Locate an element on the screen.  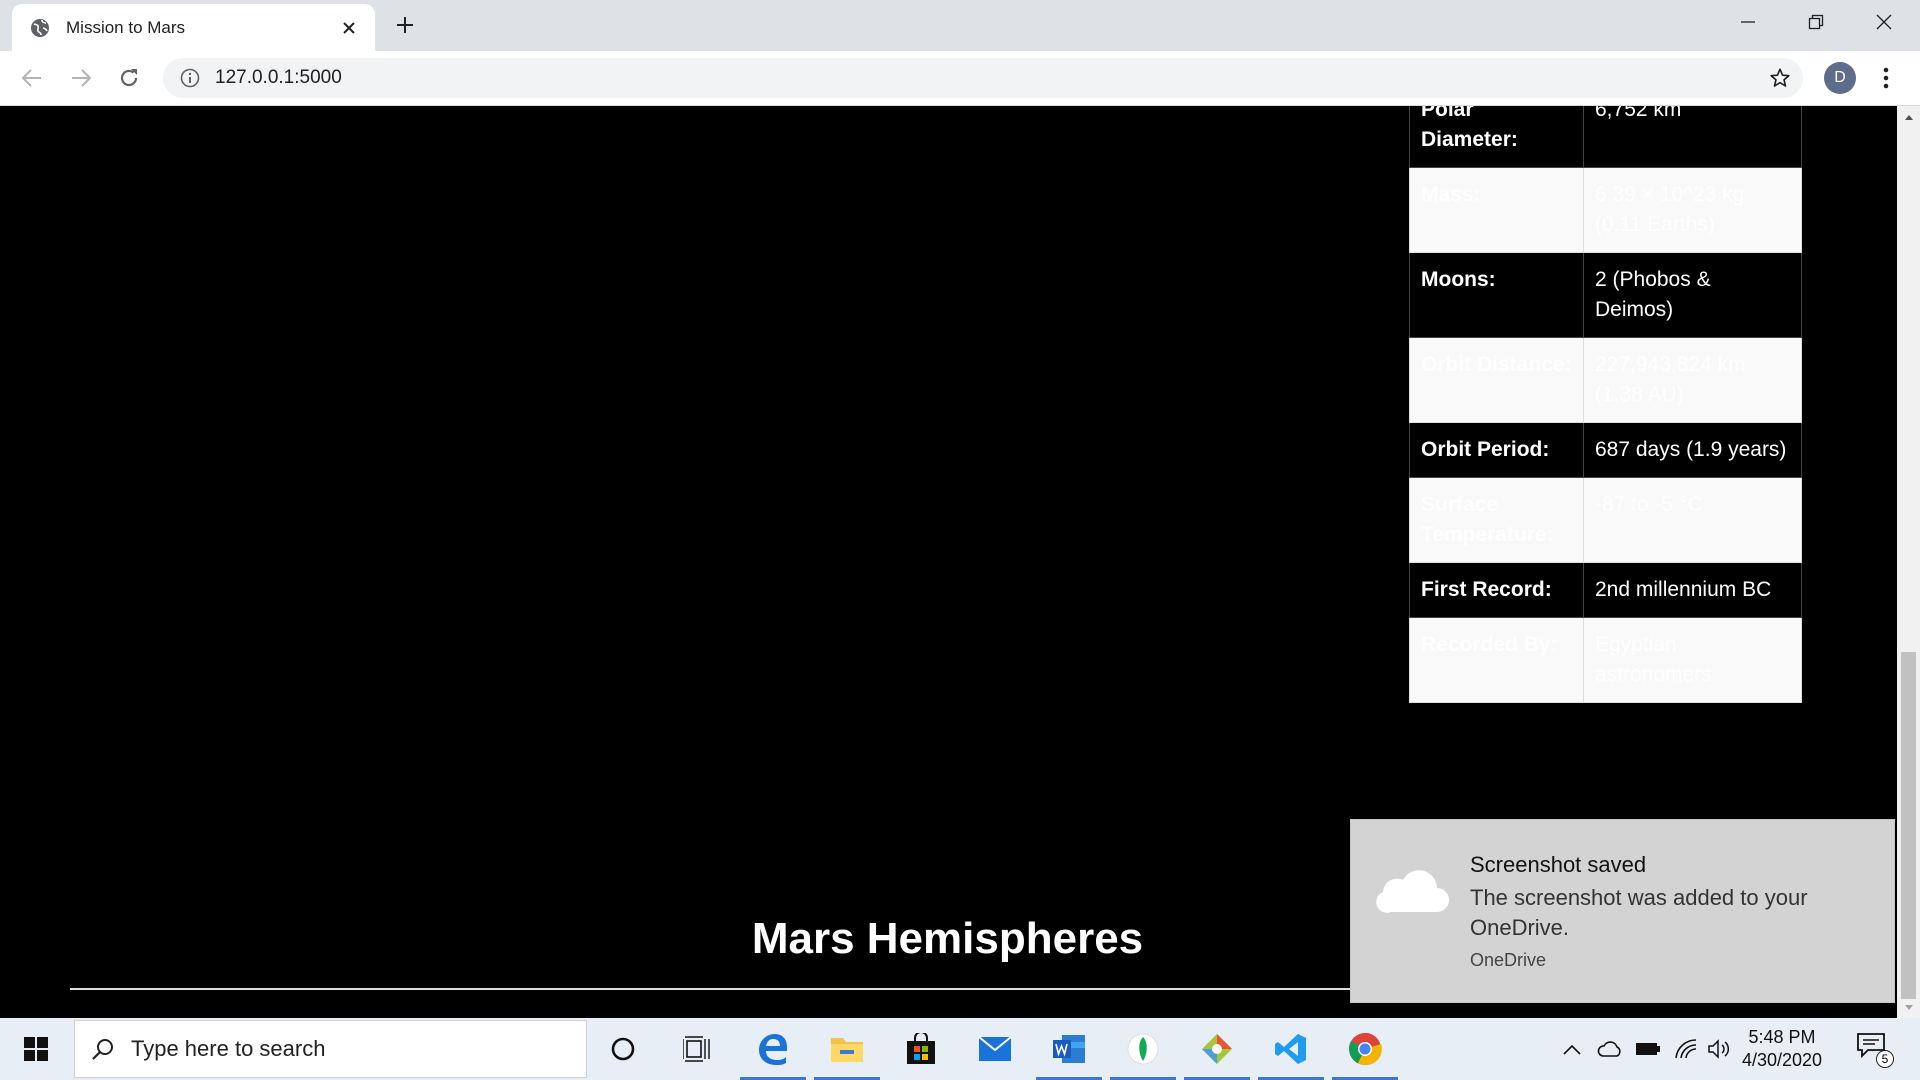
globe-icon is located at coordinates (40, 28).